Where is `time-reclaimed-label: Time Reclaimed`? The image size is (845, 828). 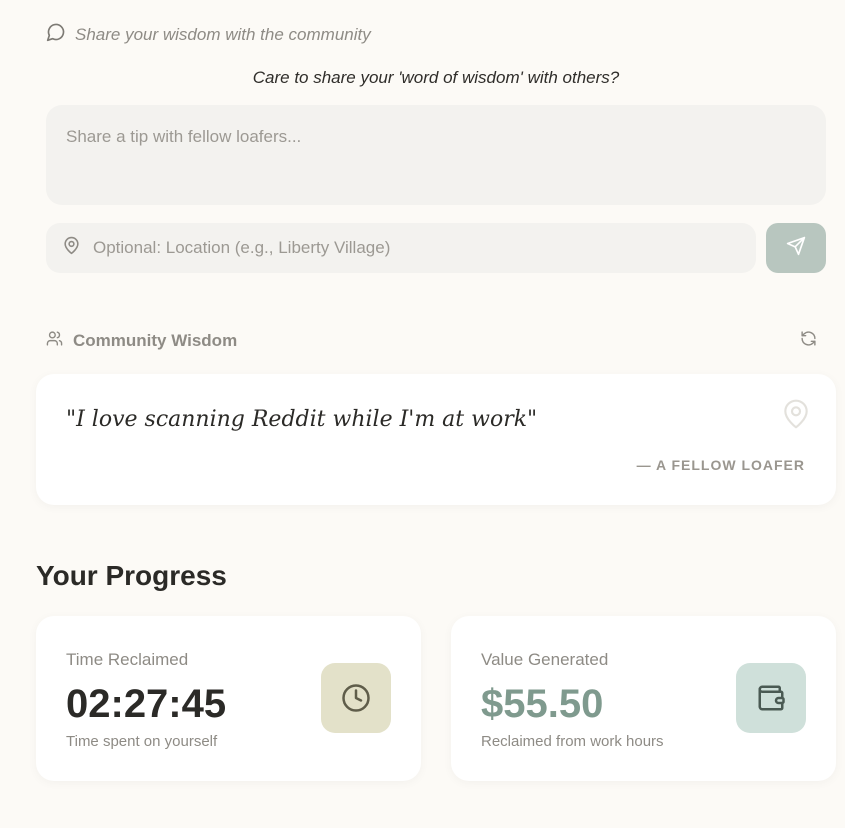 time-reclaimed-label: Time Reclaimed is located at coordinates (127, 659).